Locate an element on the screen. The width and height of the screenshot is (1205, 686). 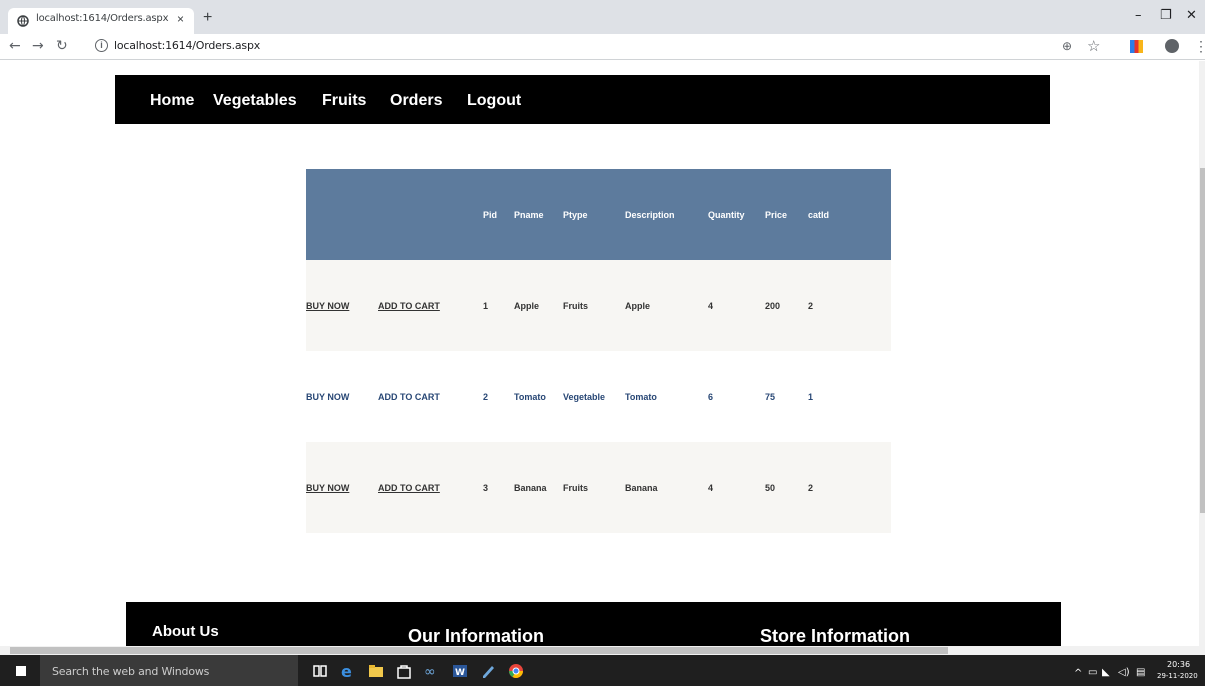
tab-title: localhost:1614/Orders.aspx is located at coordinates (102, 18).